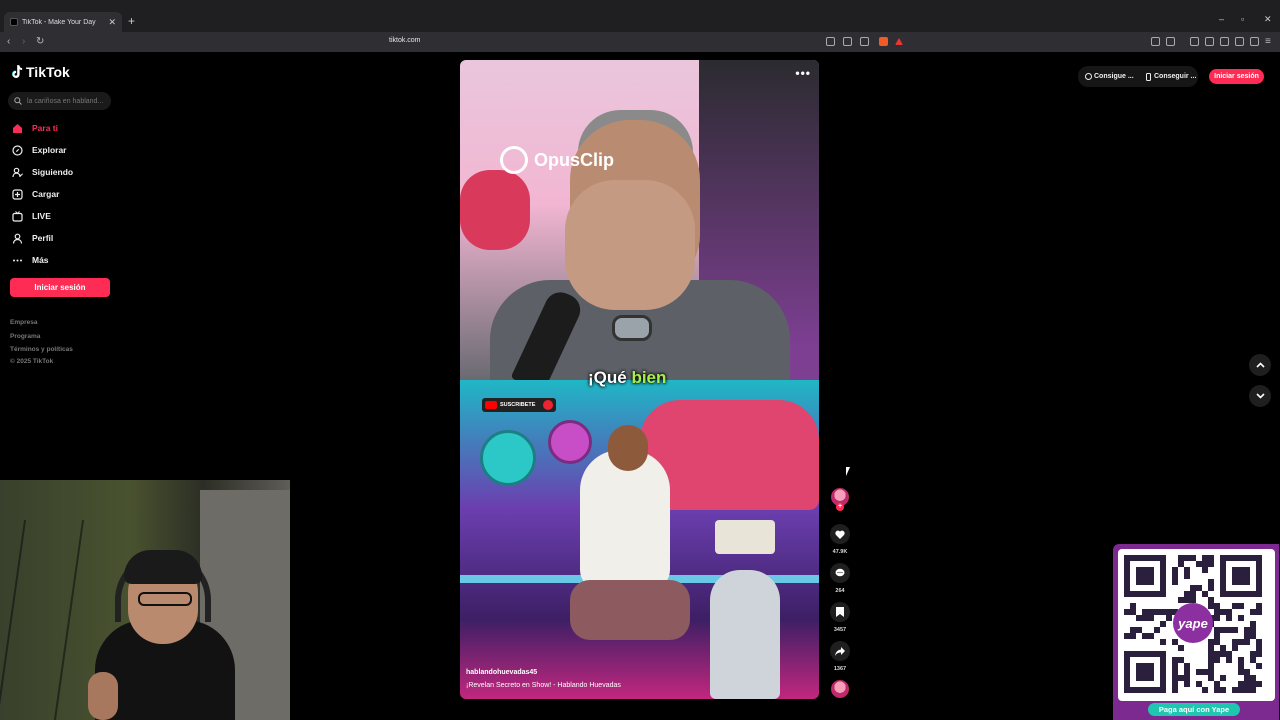 The width and height of the screenshot is (1280, 720). I want to click on url-text: tiktok.com, so click(405, 40).